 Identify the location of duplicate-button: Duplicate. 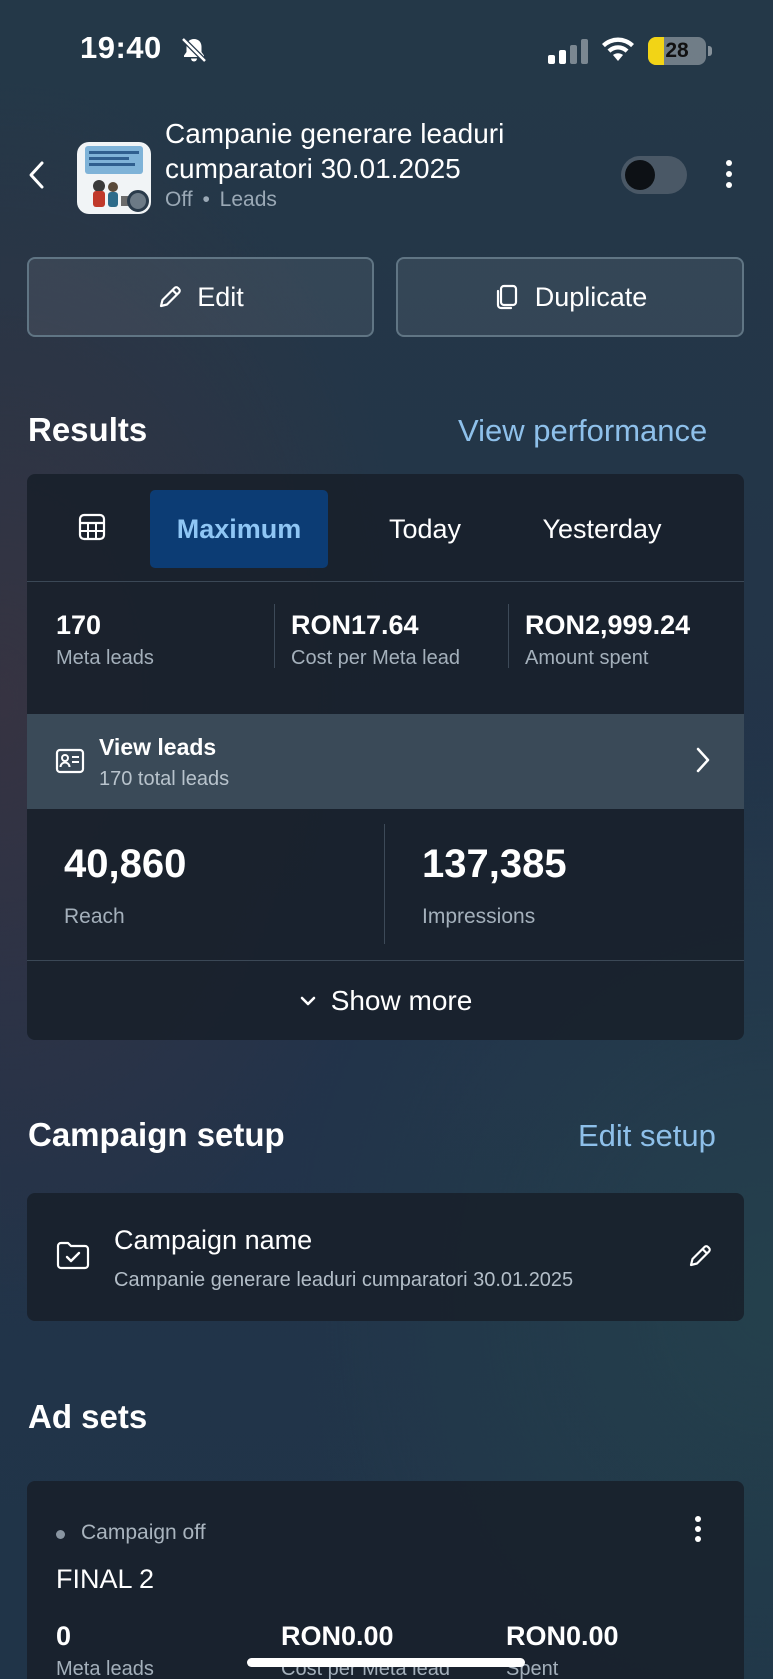
(570, 297).